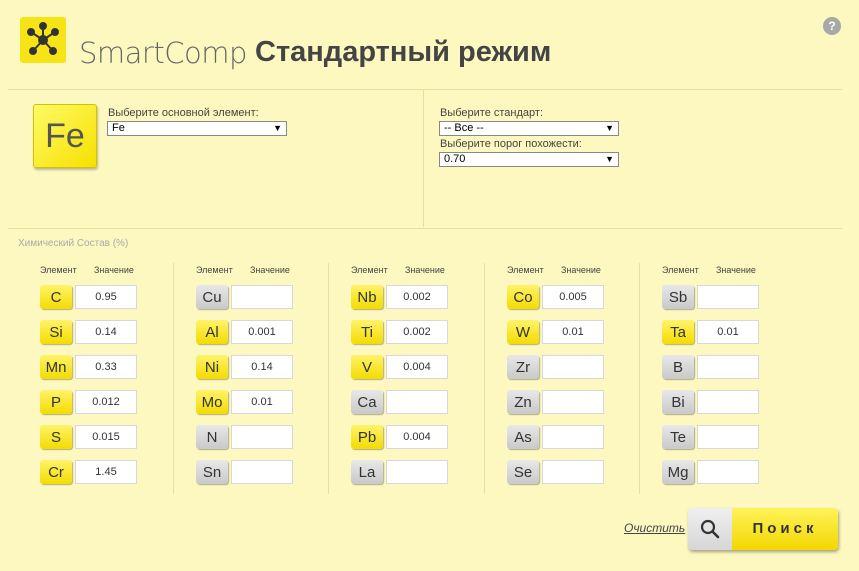  What do you see at coordinates (56, 437) in the screenshot?
I see `element-button-s: S` at bounding box center [56, 437].